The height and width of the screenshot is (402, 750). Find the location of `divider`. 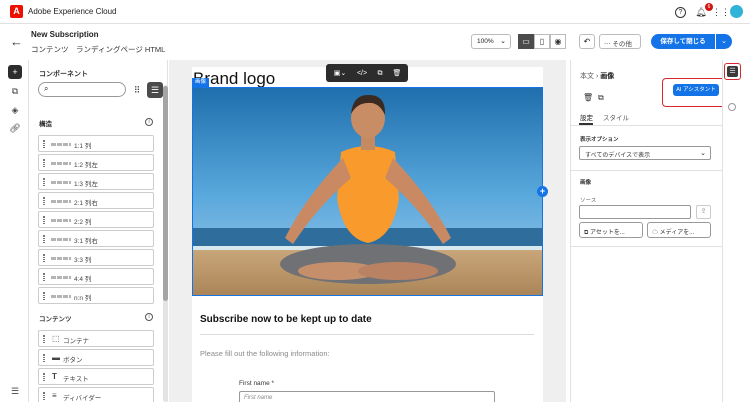

divider is located at coordinates (367, 334).